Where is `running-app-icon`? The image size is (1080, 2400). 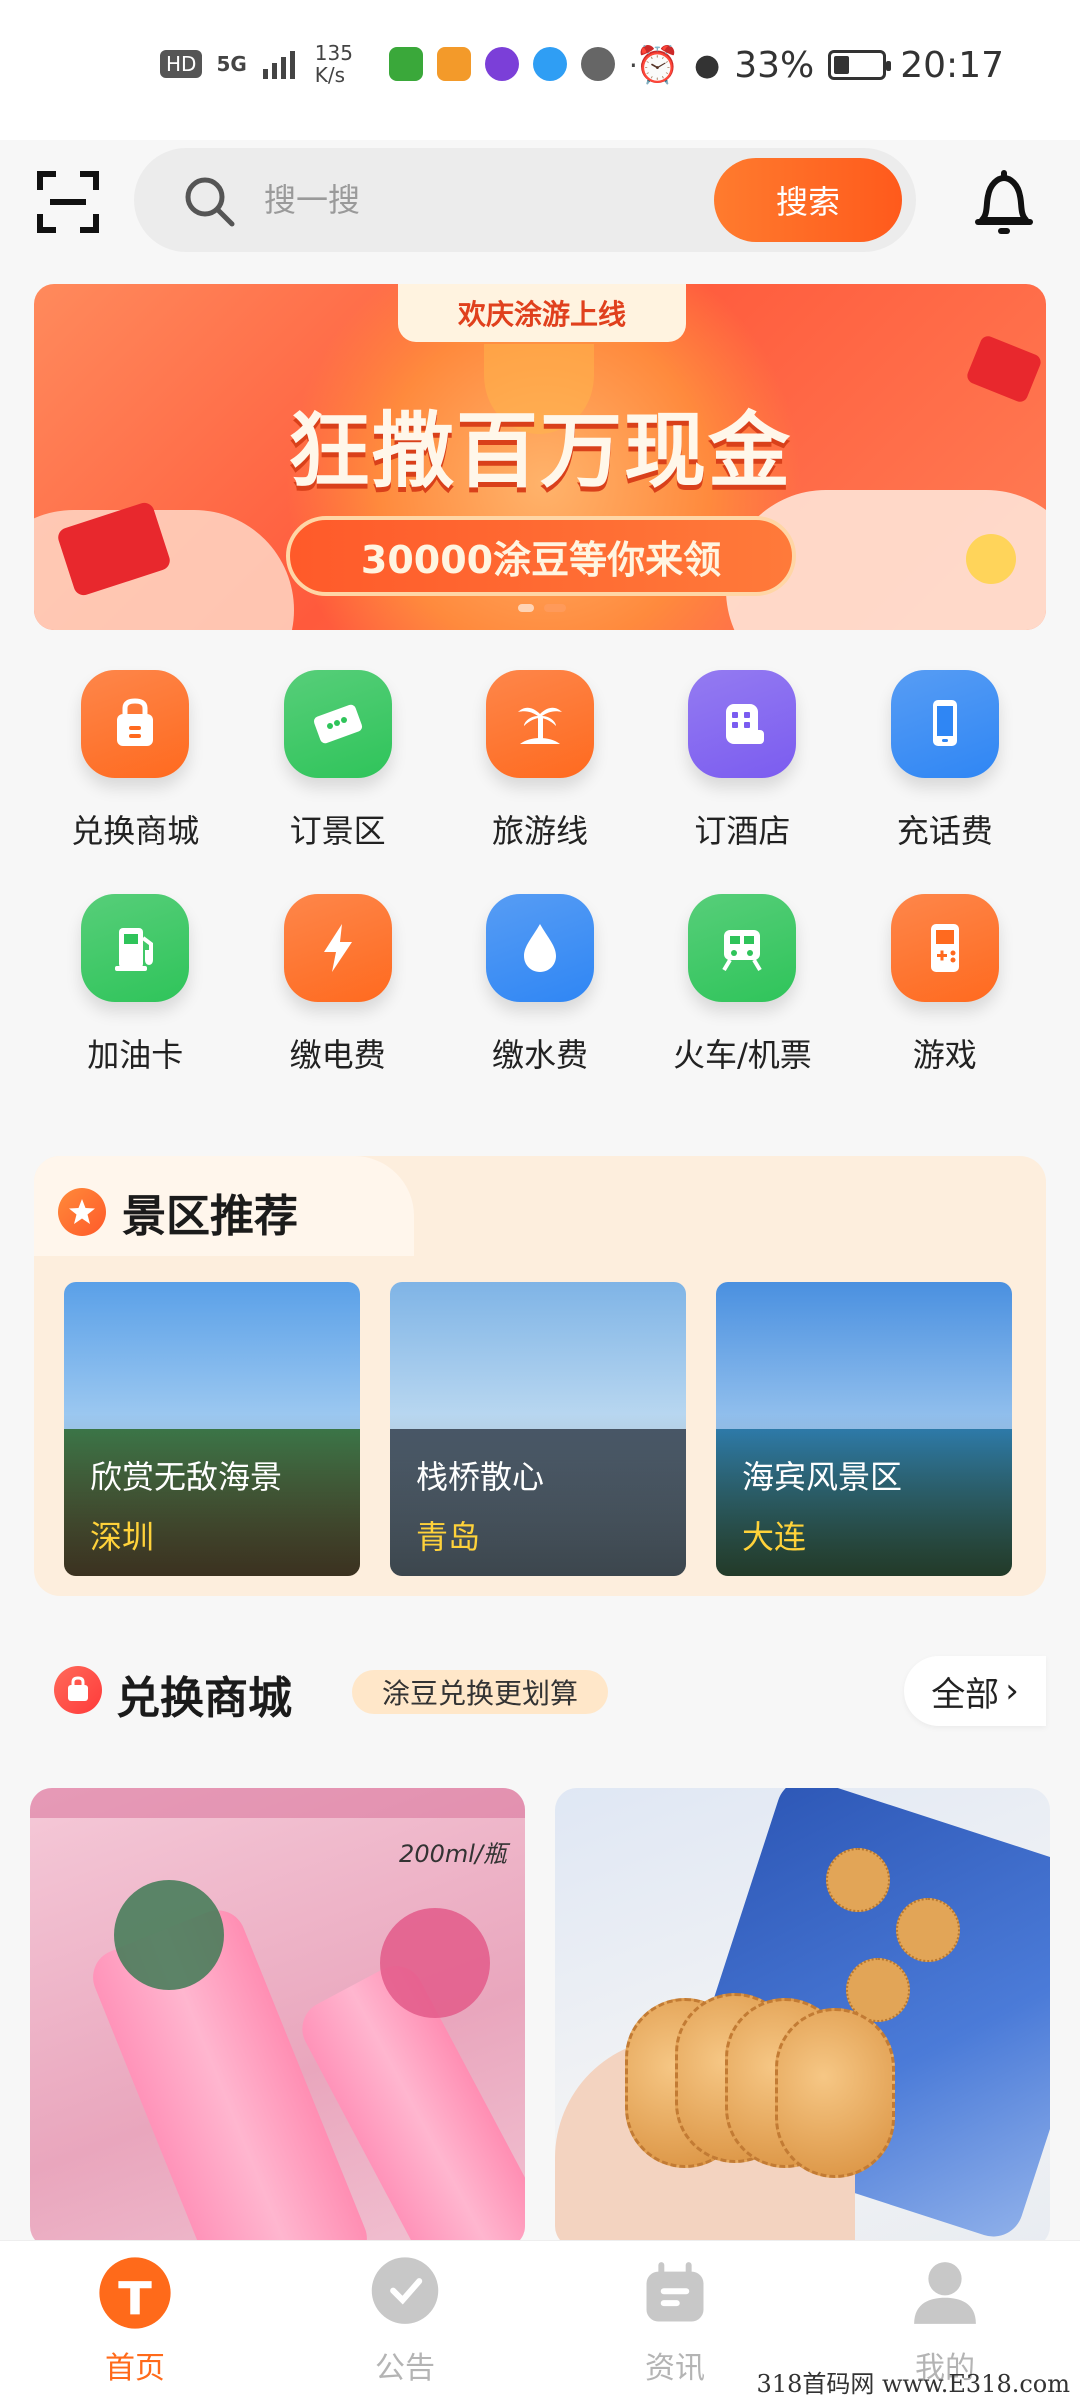 running-app-icon is located at coordinates (405, 64).